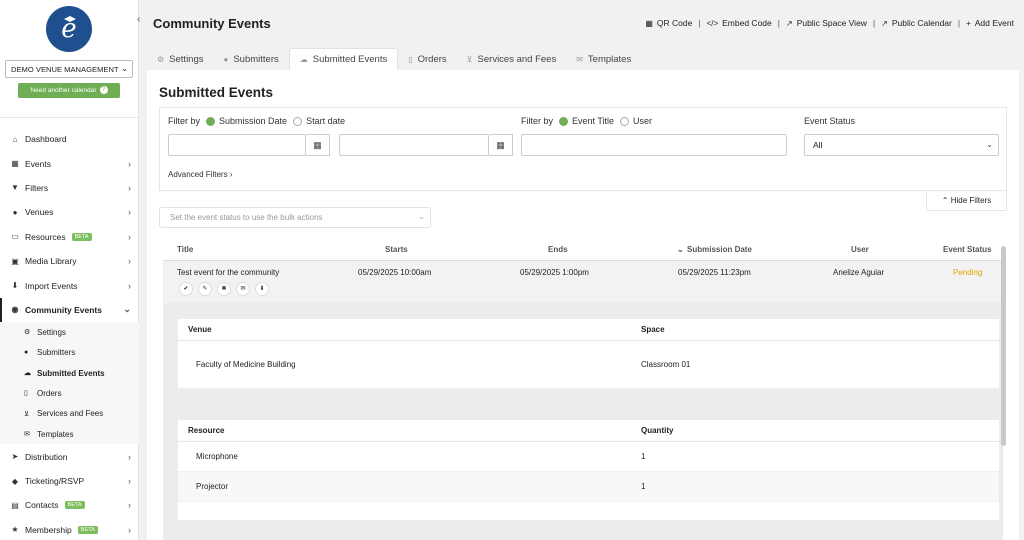  Describe the element at coordinates (517, 59) in the screenshot. I see `tab-label: Services and Fees` at that location.